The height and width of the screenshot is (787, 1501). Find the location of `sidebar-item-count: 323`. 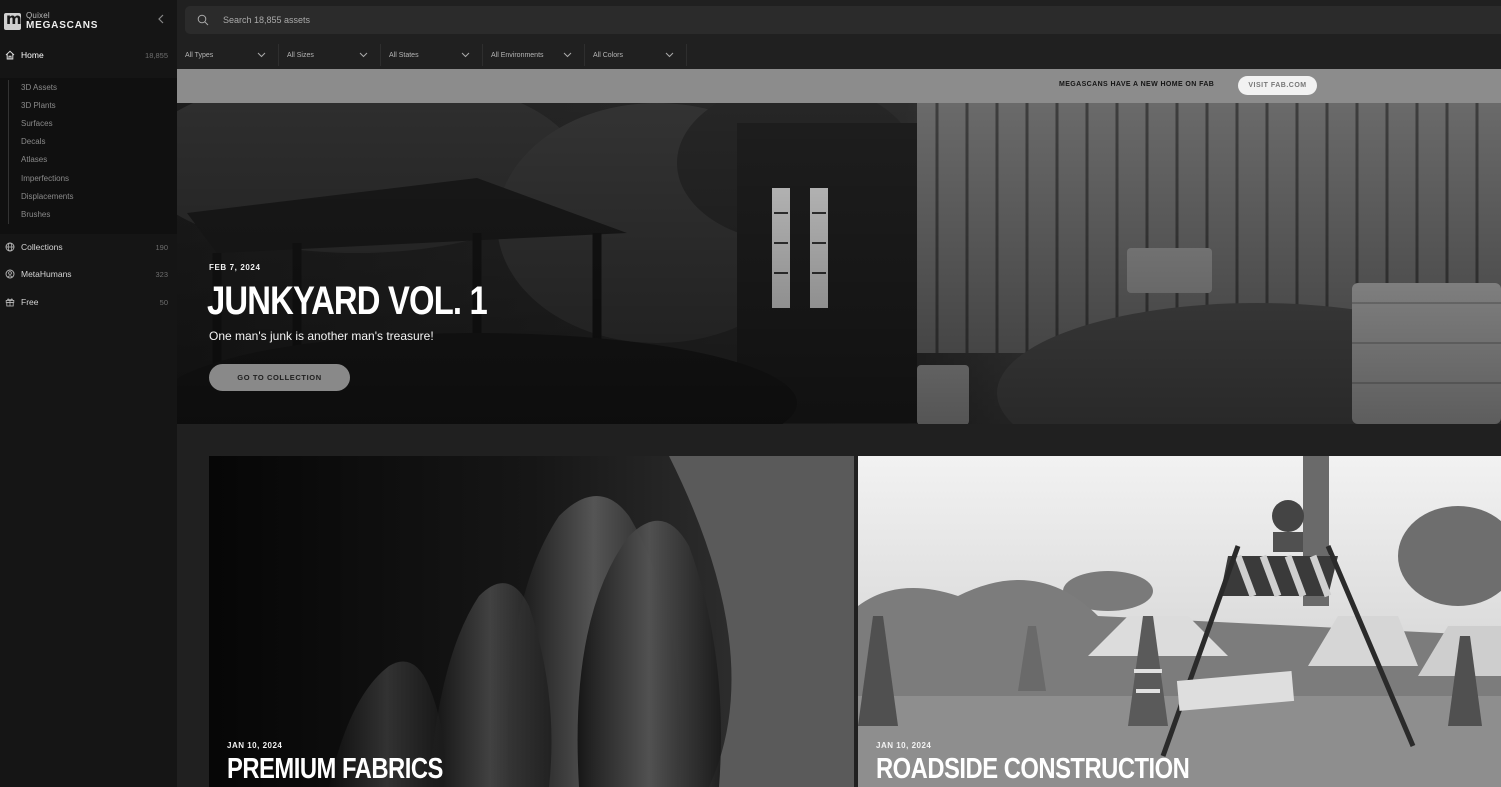

sidebar-item-count: 323 is located at coordinates (161, 274).